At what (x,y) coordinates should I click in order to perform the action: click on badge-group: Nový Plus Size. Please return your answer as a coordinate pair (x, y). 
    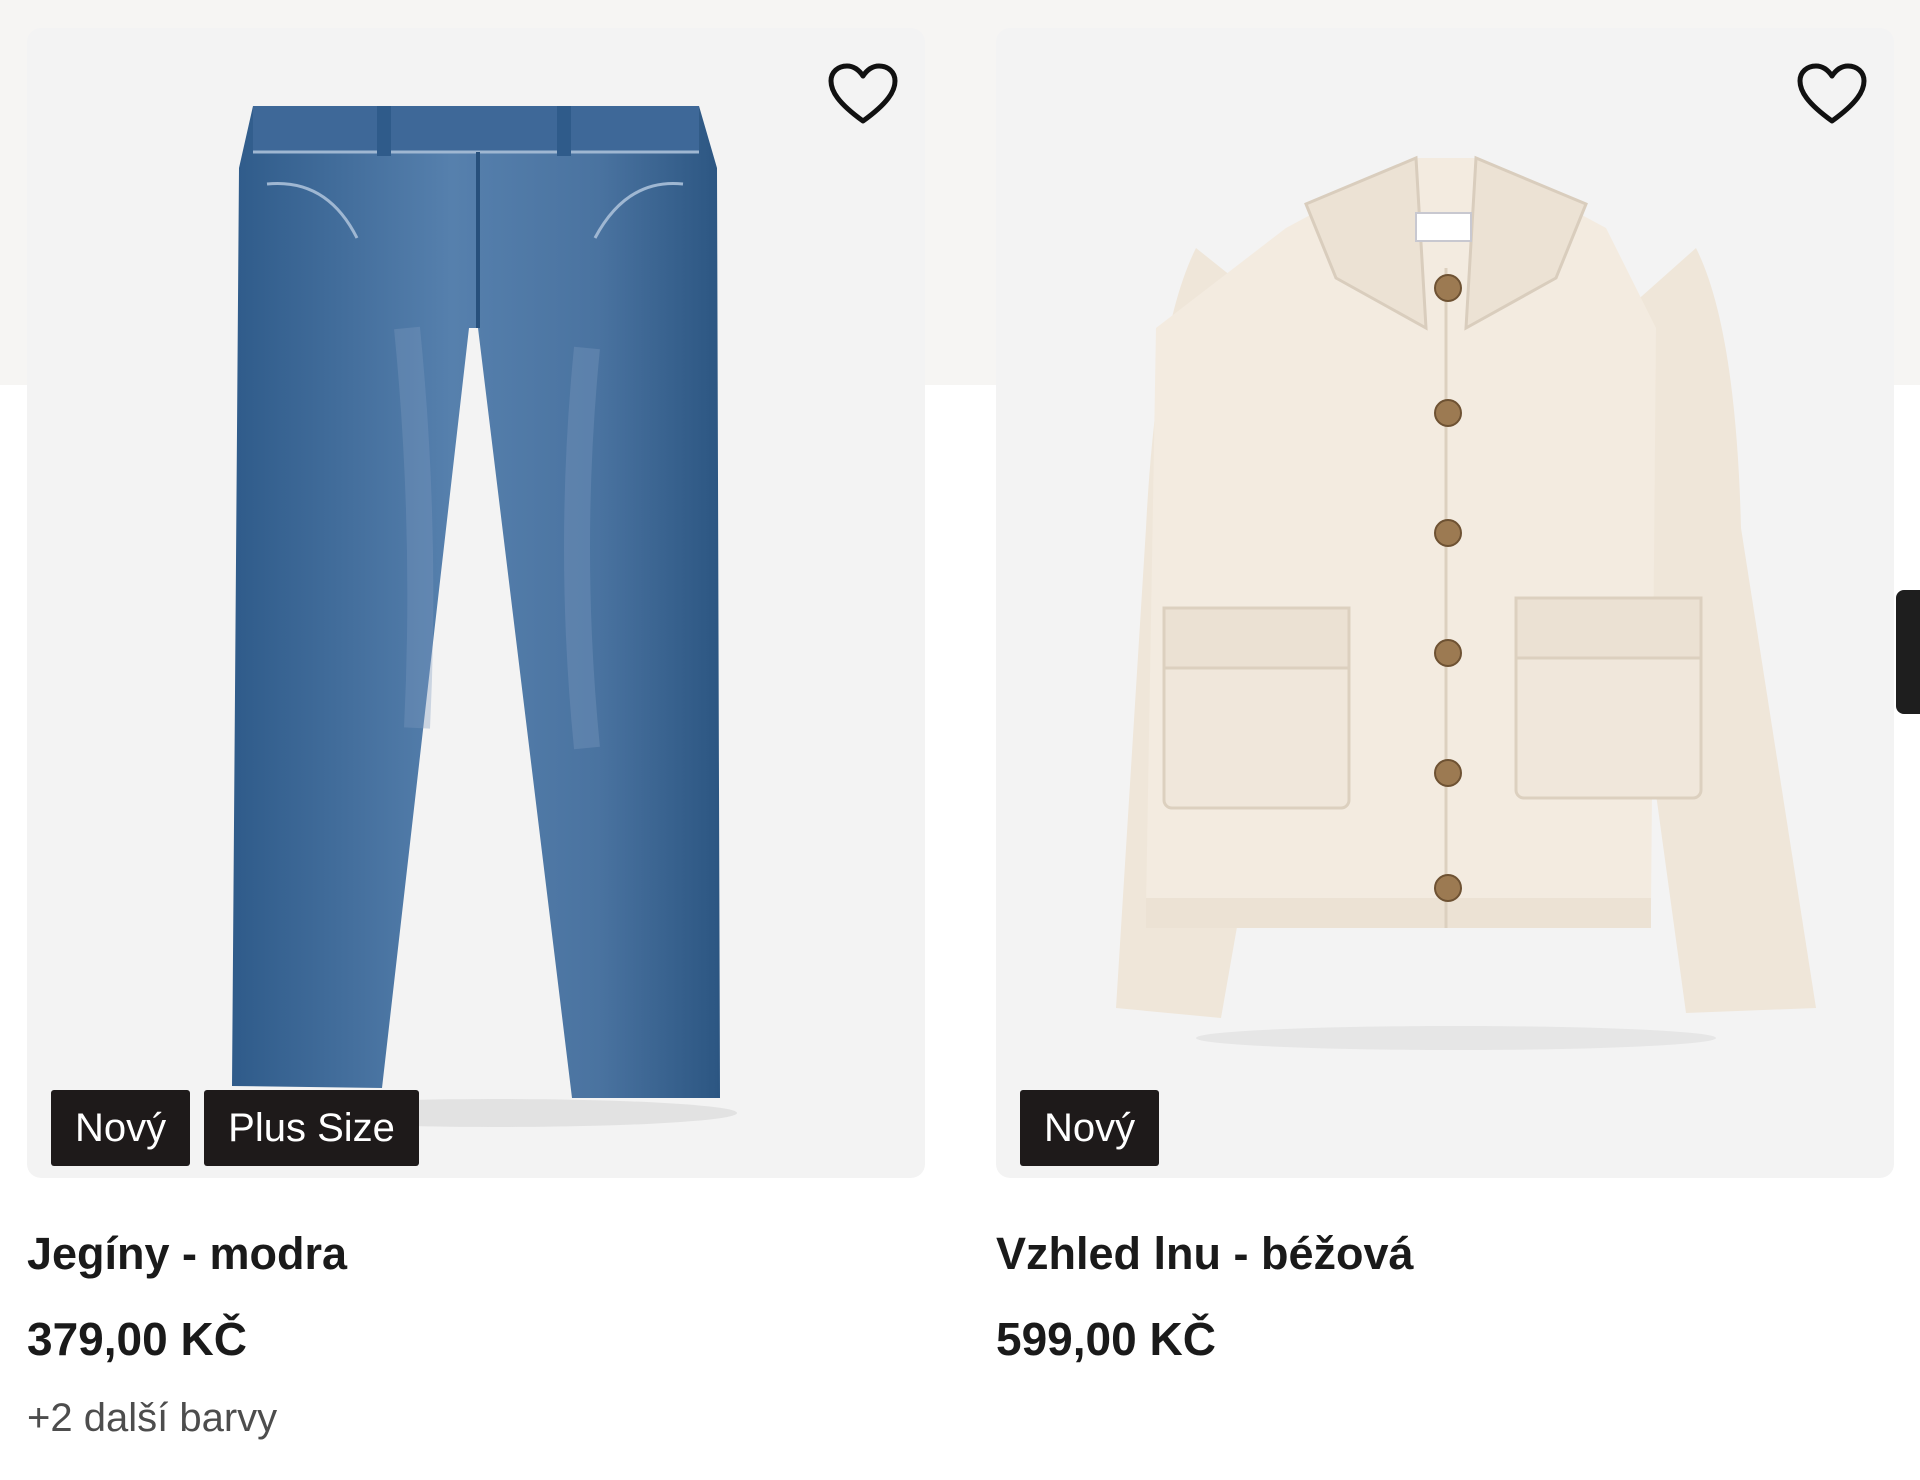
    Looking at the image, I should click on (235, 1128).